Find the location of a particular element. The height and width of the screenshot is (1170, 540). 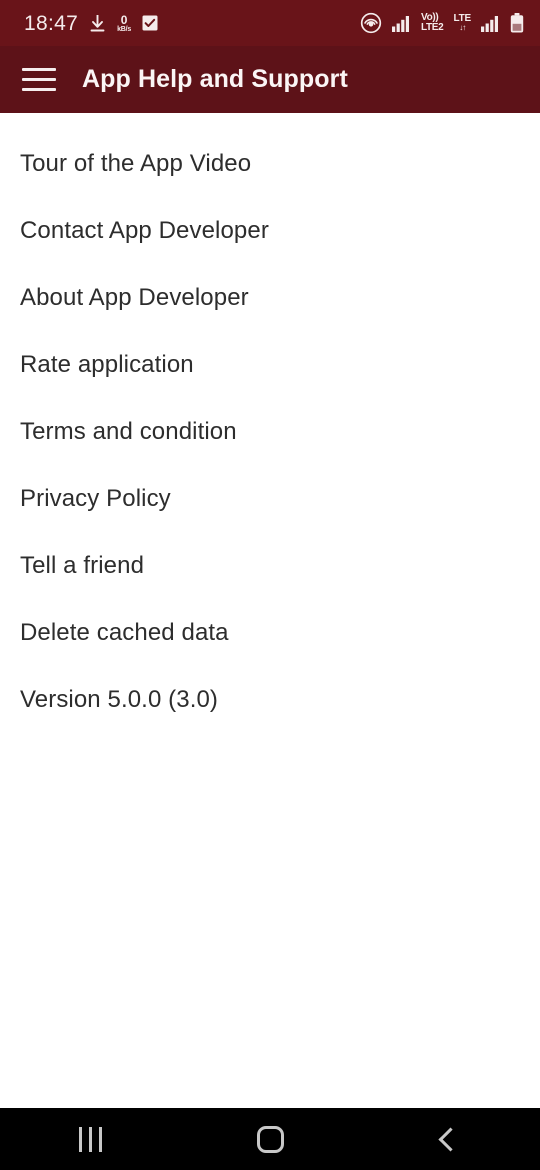

list-item-label: Tour of the App Video is located at coordinates (136, 163).